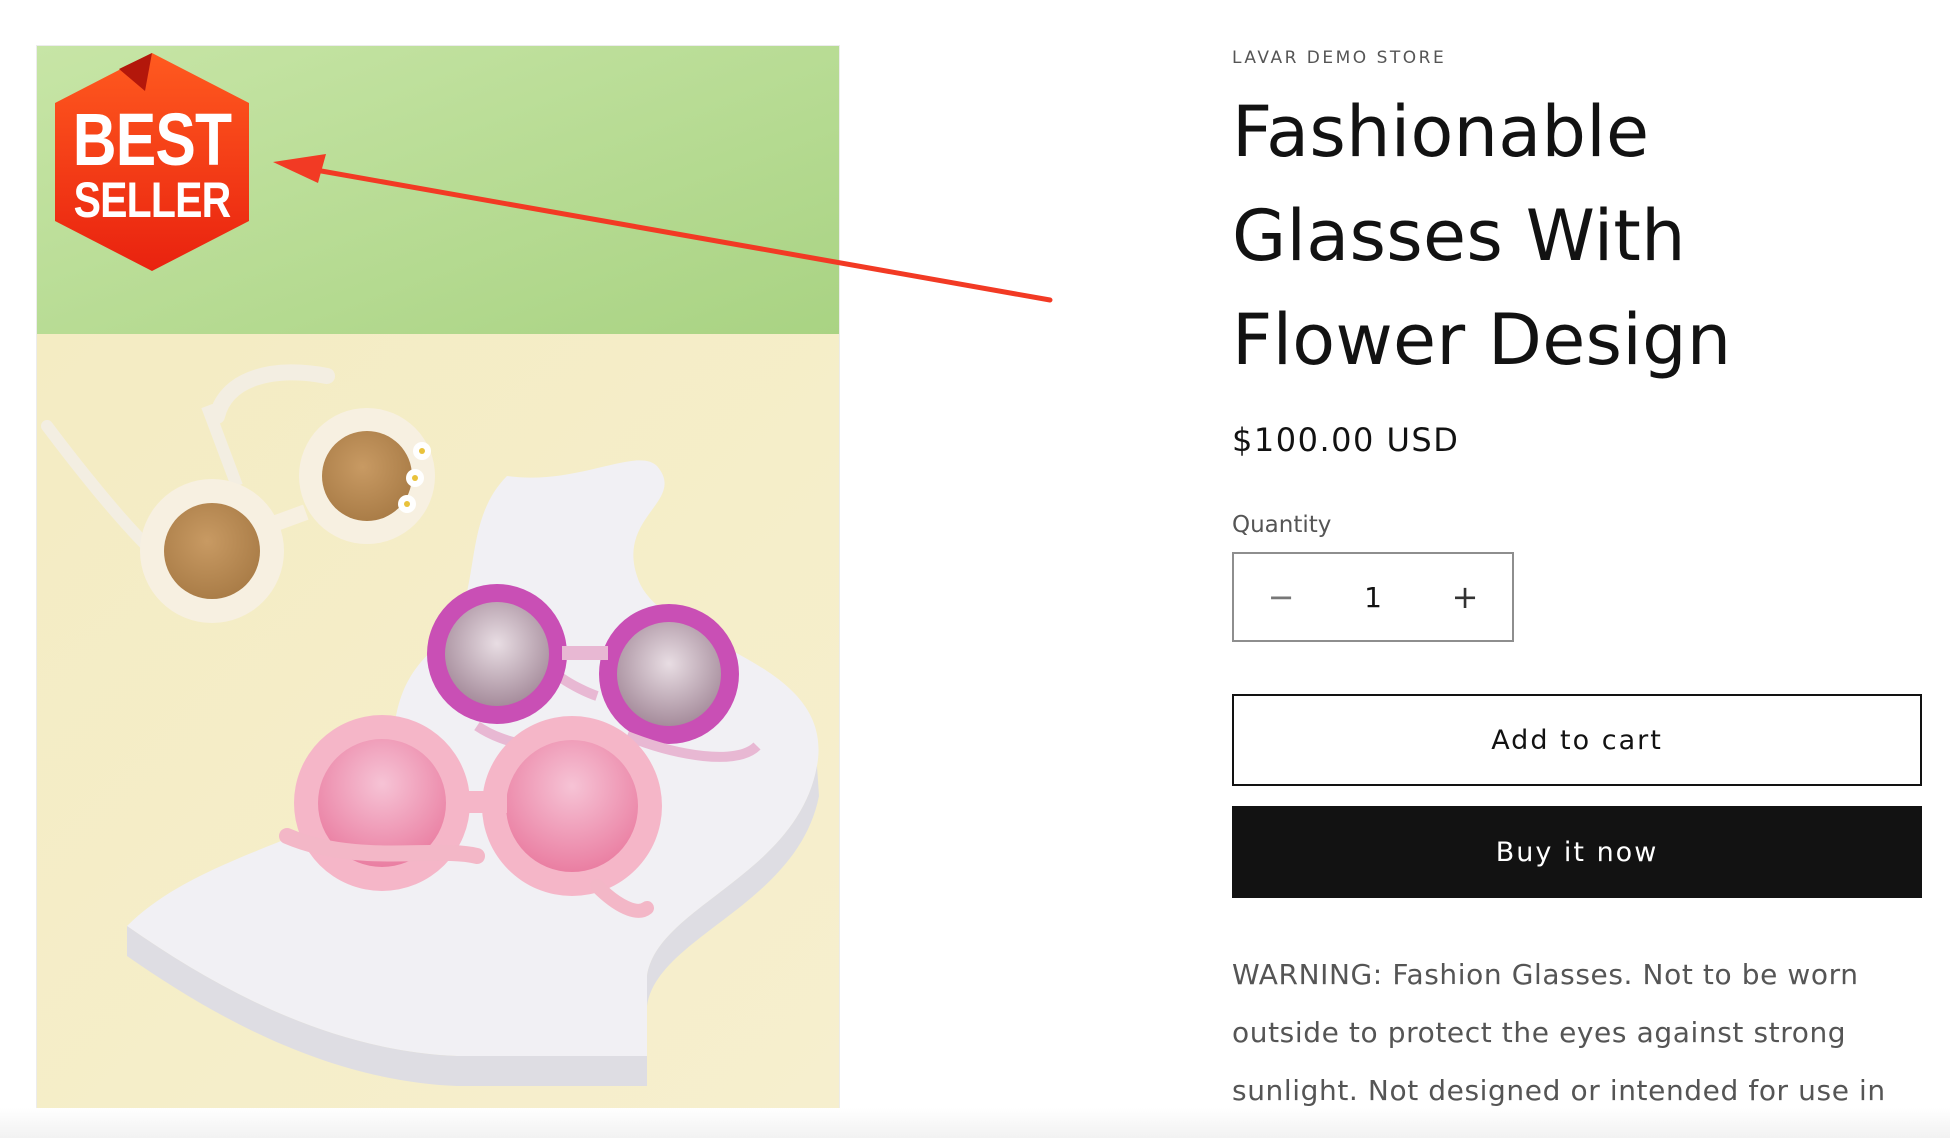 This screenshot has height=1138, width=1950. I want to click on product-price: $100.00 USD, so click(1346, 440).